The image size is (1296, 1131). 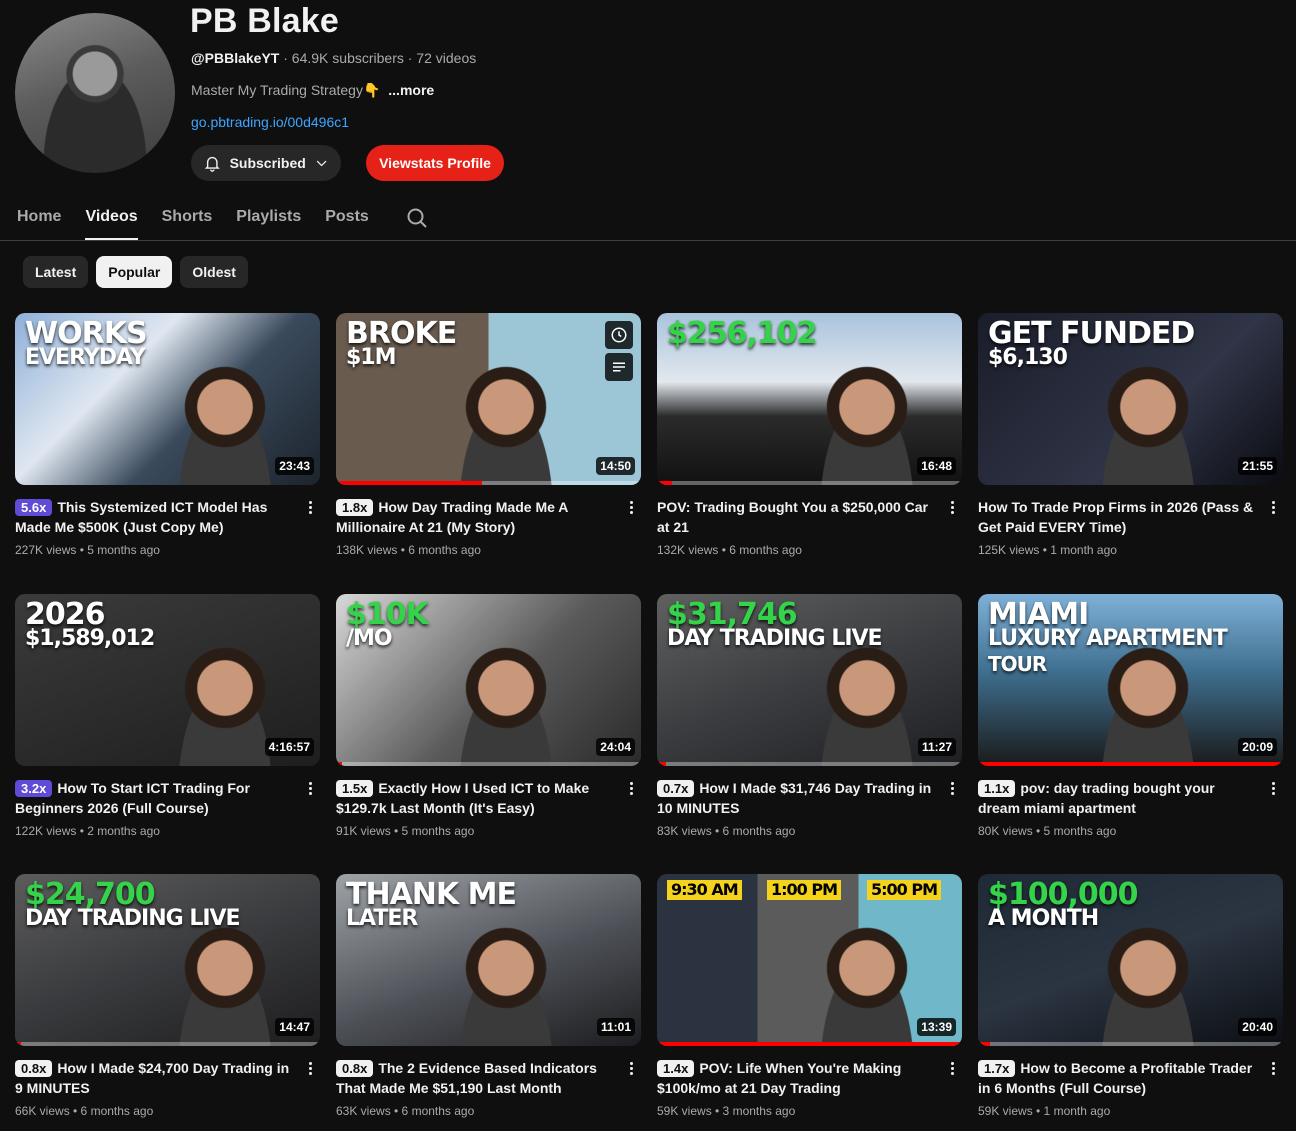 I want to click on video-thumbnail: 9:30 AM 1:00 PM 5:00 PM 13:39, so click(x=809, y=960).